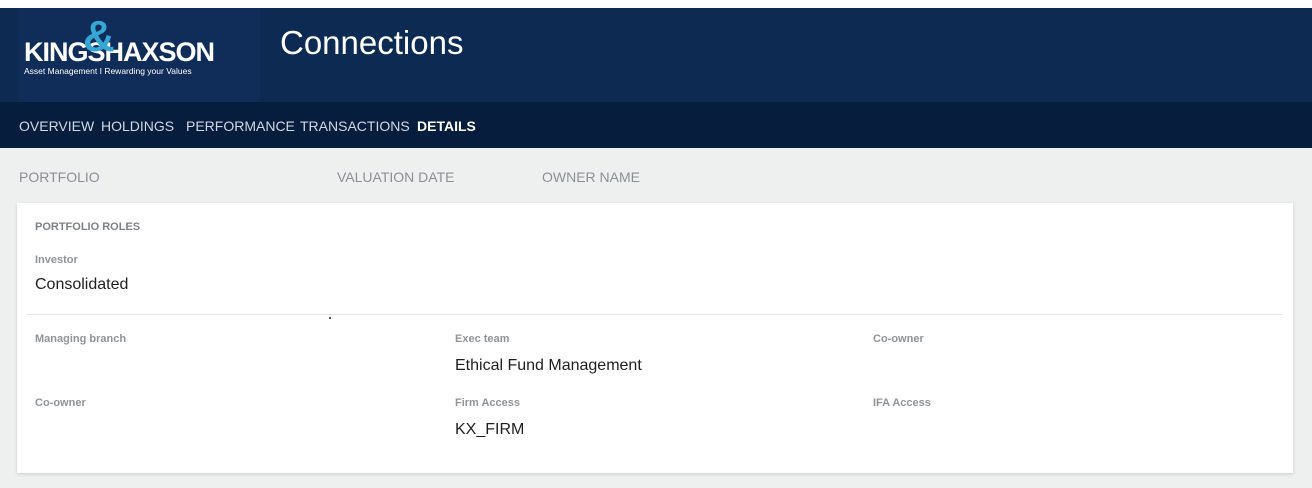 The image size is (1312, 488). What do you see at coordinates (898, 339) in the screenshot?
I see `co-owner-label-primary: Co-owner` at bounding box center [898, 339].